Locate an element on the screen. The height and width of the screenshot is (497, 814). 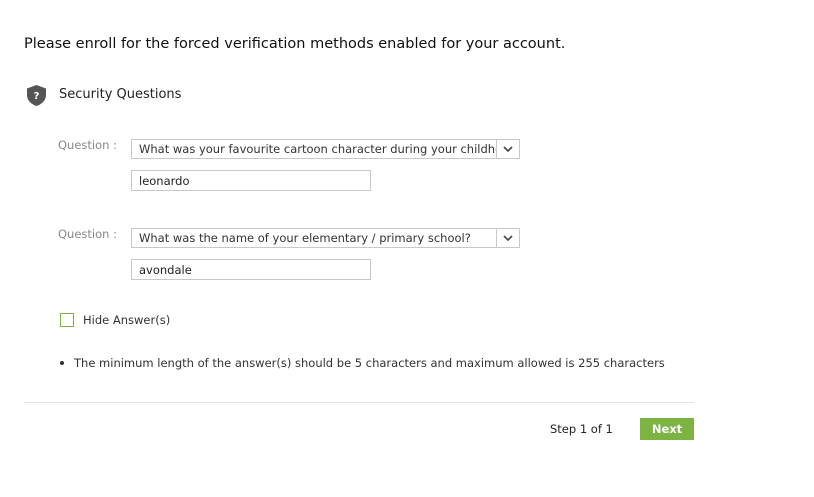
divider is located at coordinates (359, 402).